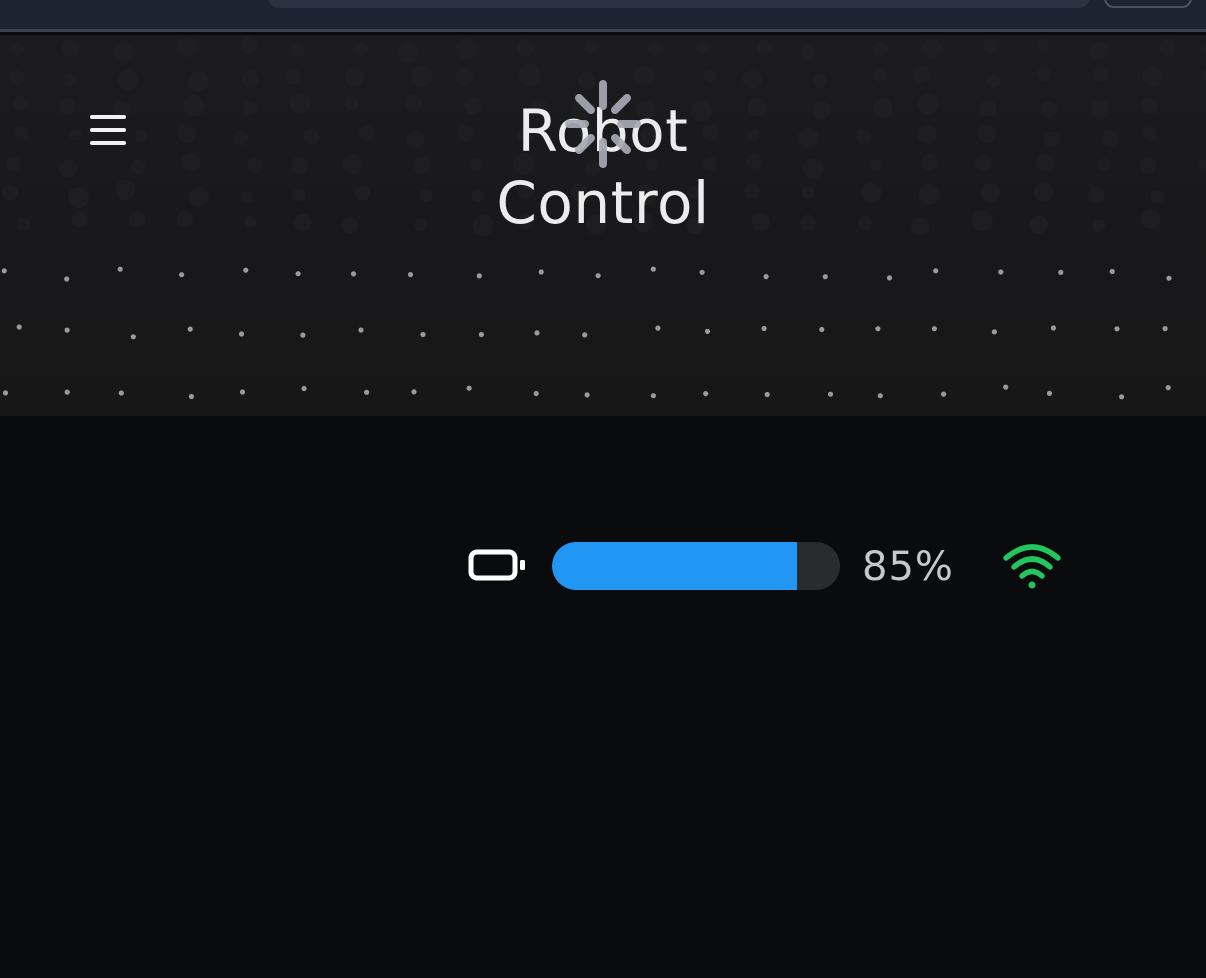 Image resolution: width=1206 pixels, height=978 pixels. Describe the element at coordinates (766, 567) in the screenshot. I see `status-bar: 85%` at that location.